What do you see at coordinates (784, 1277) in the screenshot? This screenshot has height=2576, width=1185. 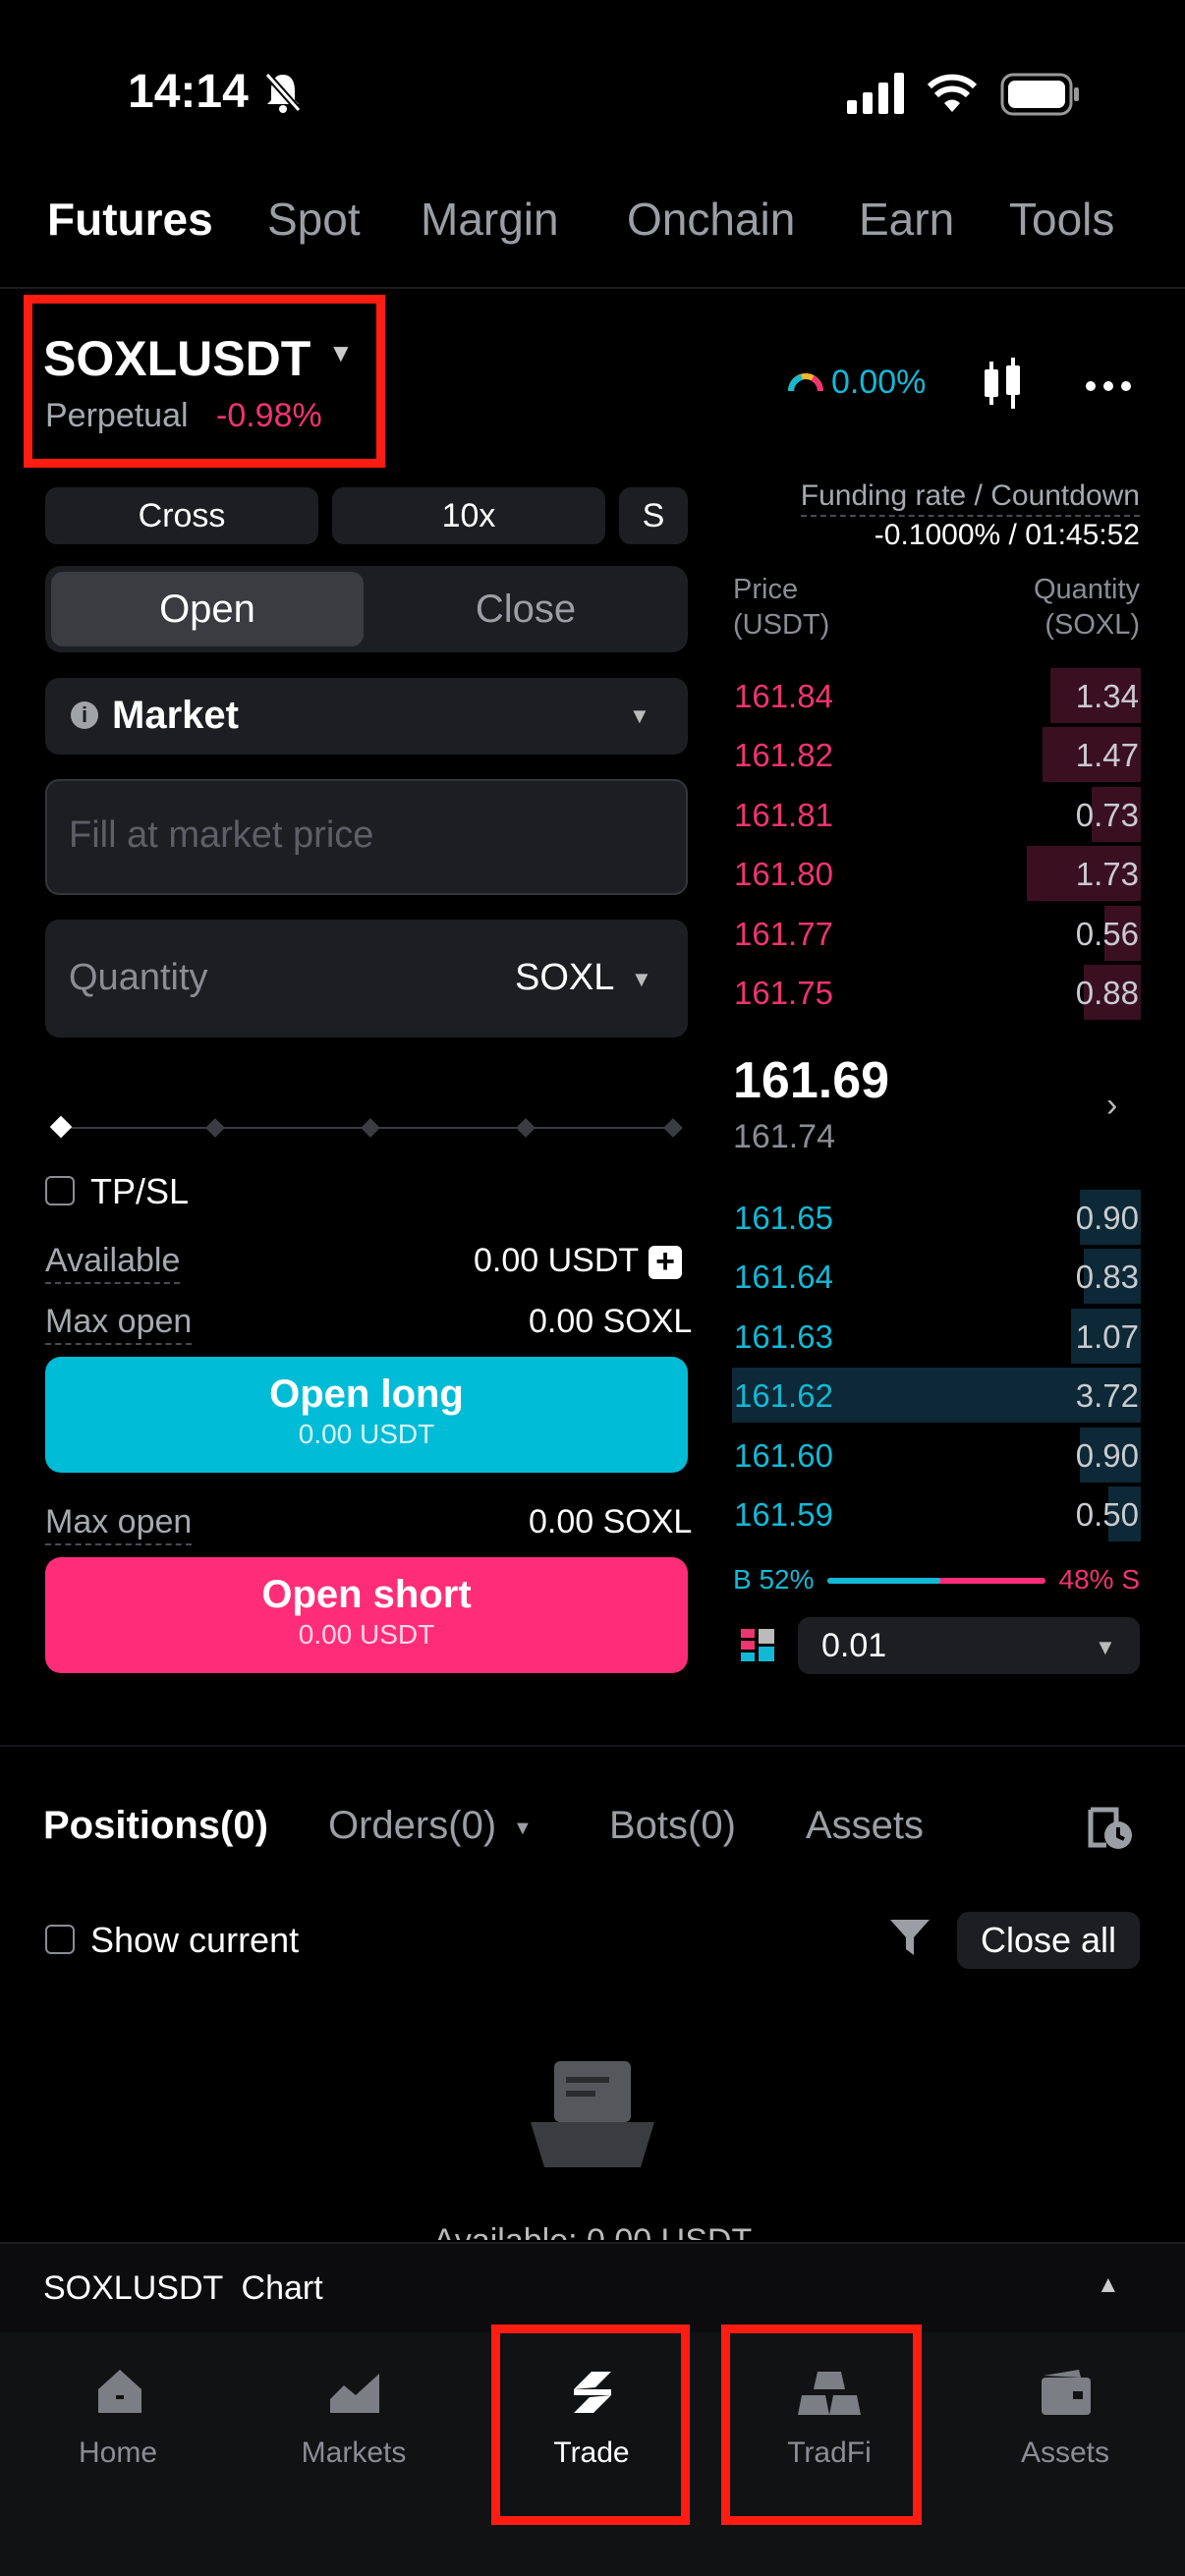 I see `bid-price: 161.64` at bounding box center [784, 1277].